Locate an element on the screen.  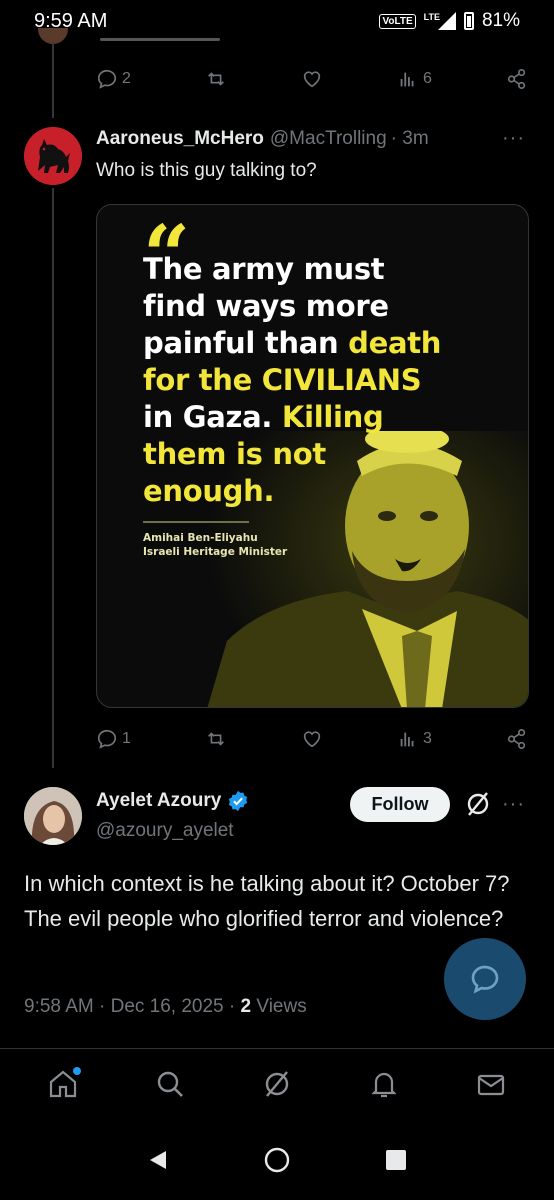
user-handle: @azoury_ayelet is located at coordinates (165, 831).